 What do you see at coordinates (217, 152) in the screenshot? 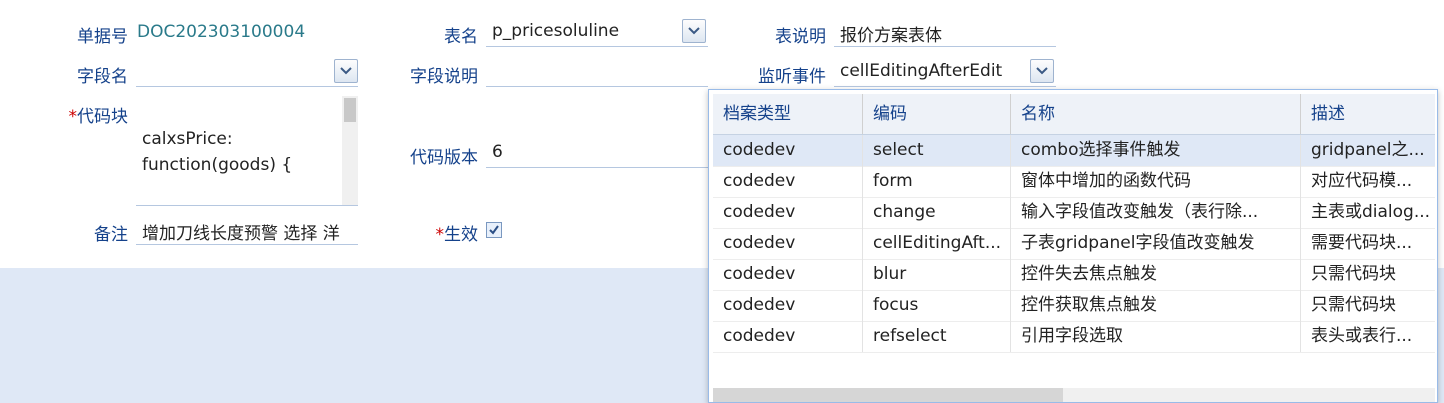
I see `code-block-value: calxsPrice: function(goods) {` at bounding box center [217, 152].